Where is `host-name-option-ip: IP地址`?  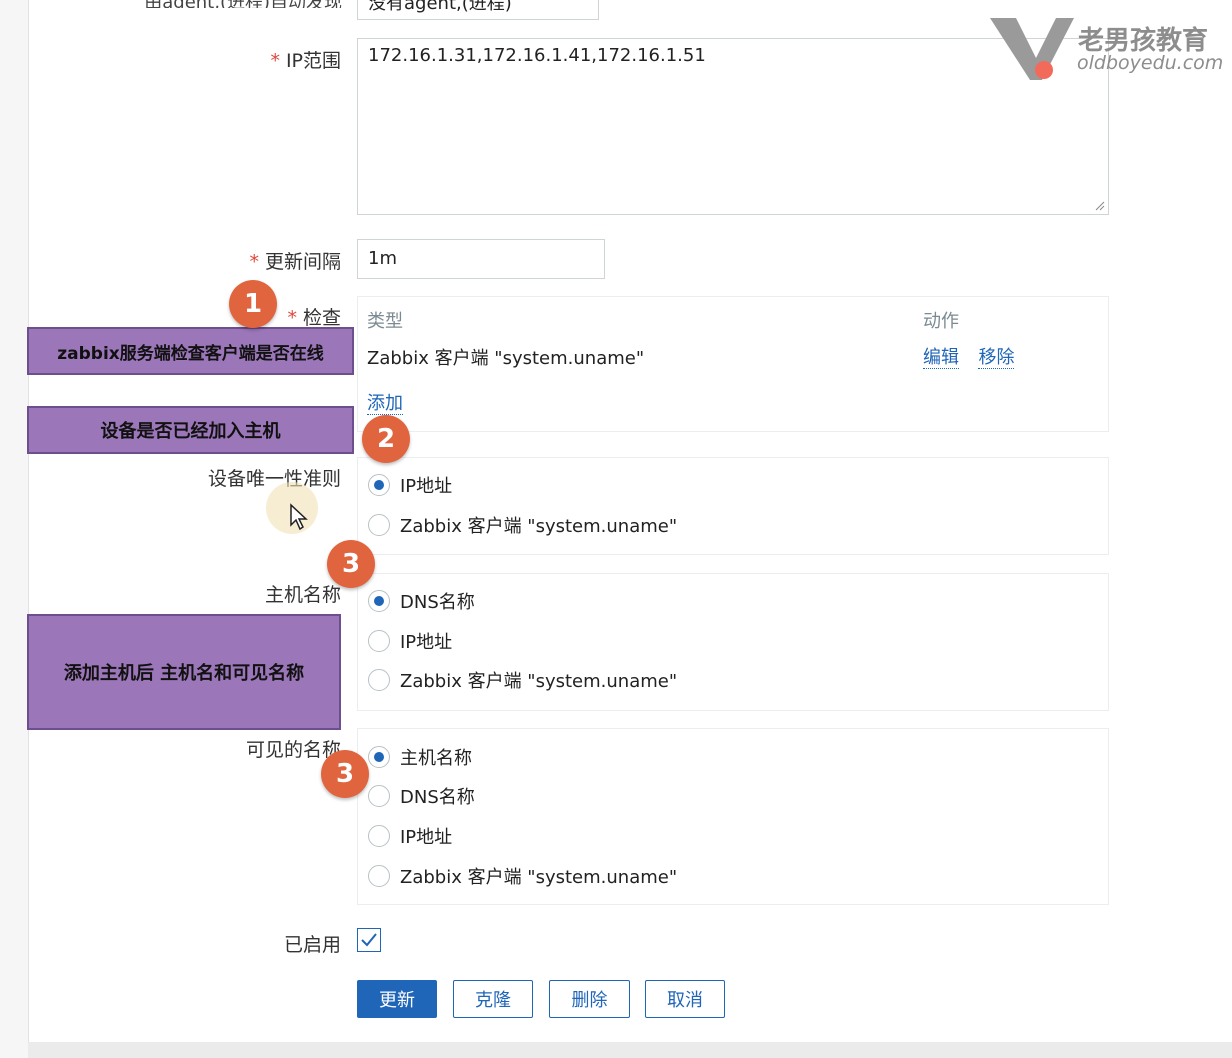 host-name-option-ip: IP地址 is located at coordinates (410, 641).